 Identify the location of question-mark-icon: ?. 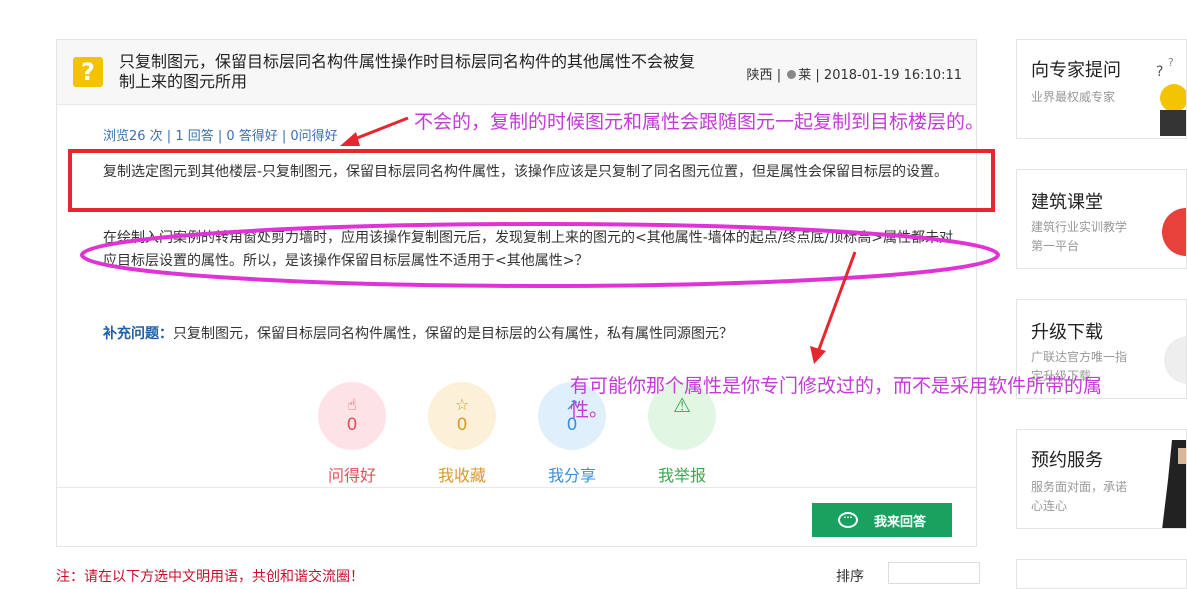
(88, 72).